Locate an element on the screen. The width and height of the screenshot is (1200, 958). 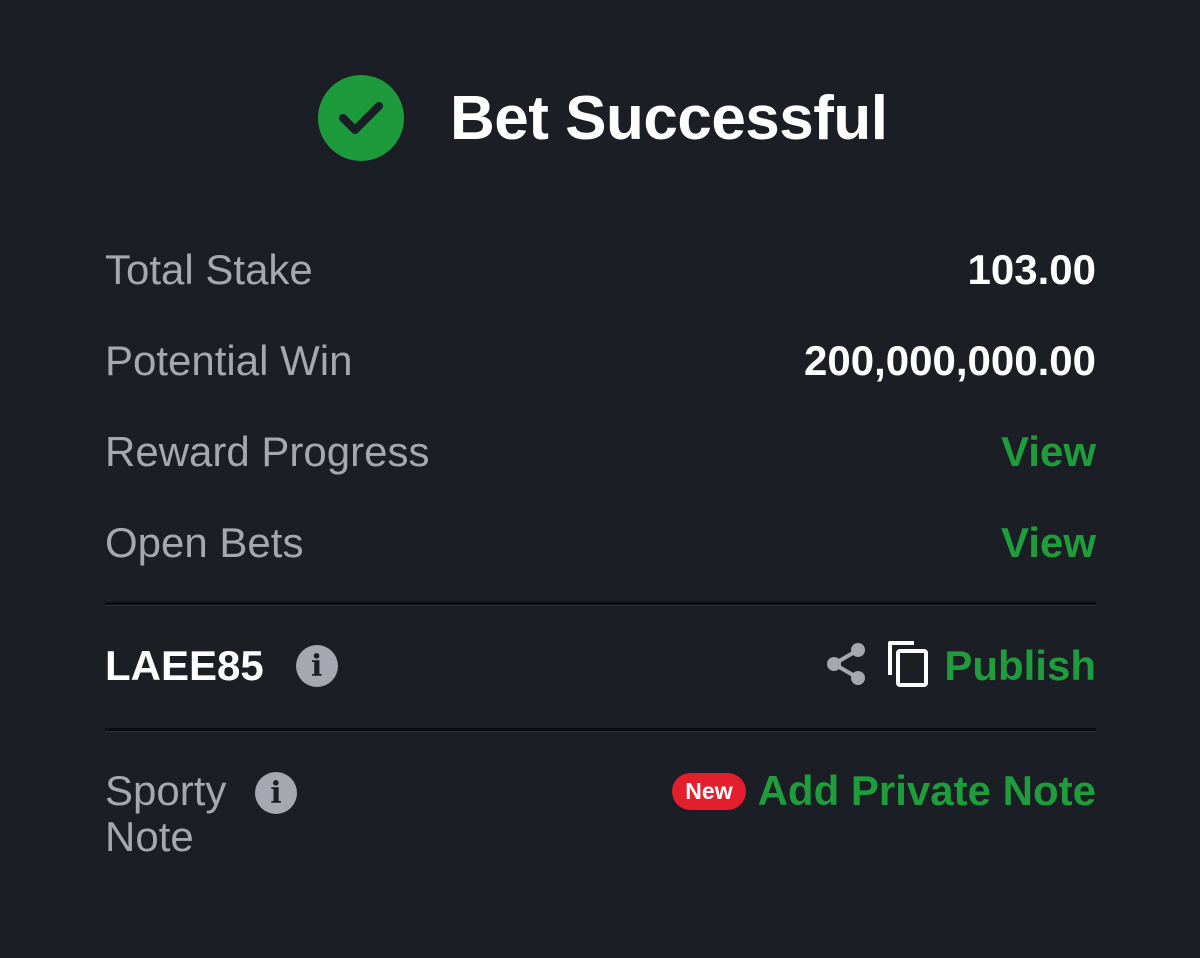
open-bets-label: Open Bets is located at coordinates (204, 542).